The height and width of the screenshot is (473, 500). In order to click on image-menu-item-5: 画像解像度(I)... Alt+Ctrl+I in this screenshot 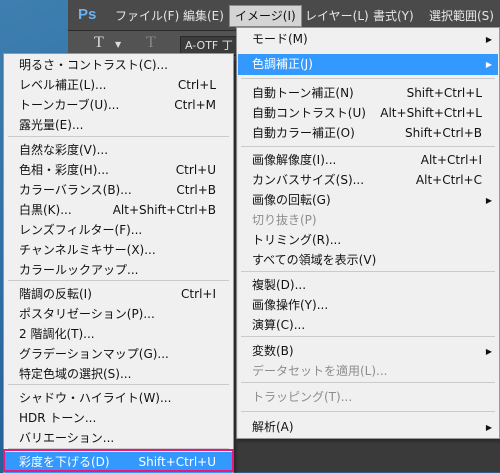, I will do `click(368, 160)`.